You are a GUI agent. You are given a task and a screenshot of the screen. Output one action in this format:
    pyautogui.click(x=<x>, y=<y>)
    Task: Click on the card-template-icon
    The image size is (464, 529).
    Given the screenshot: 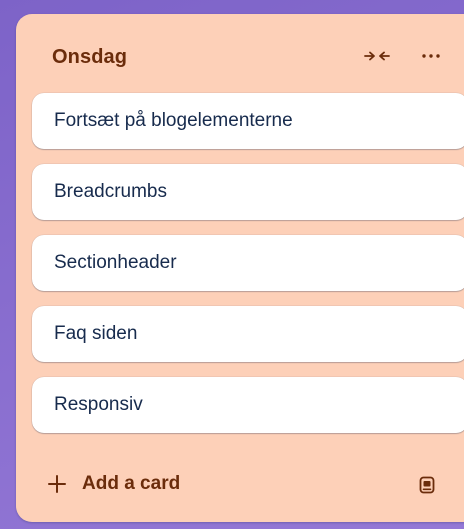 What is the action you would take?
    pyautogui.click(x=427, y=485)
    